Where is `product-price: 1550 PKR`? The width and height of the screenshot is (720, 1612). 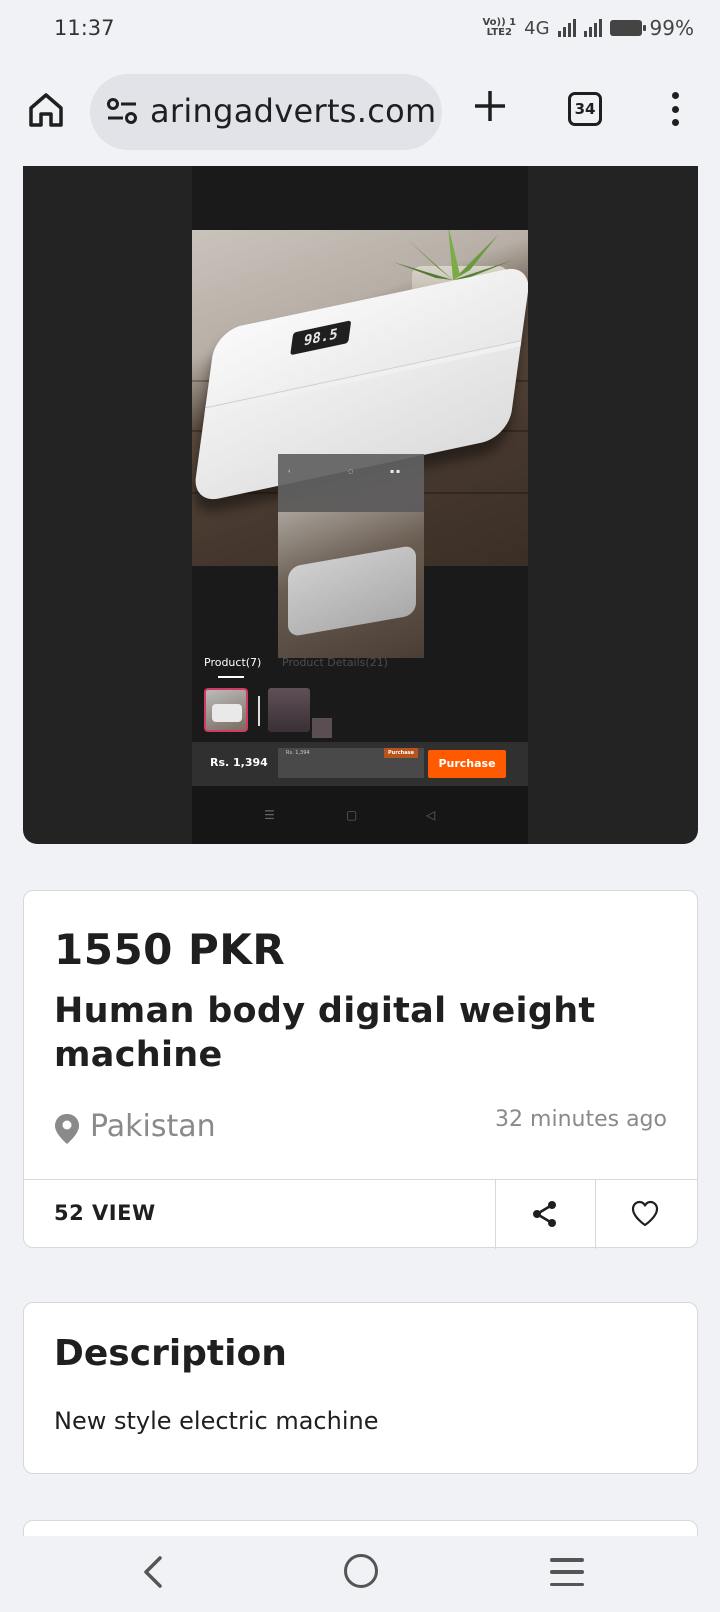
product-price: 1550 PKR is located at coordinates (170, 949).